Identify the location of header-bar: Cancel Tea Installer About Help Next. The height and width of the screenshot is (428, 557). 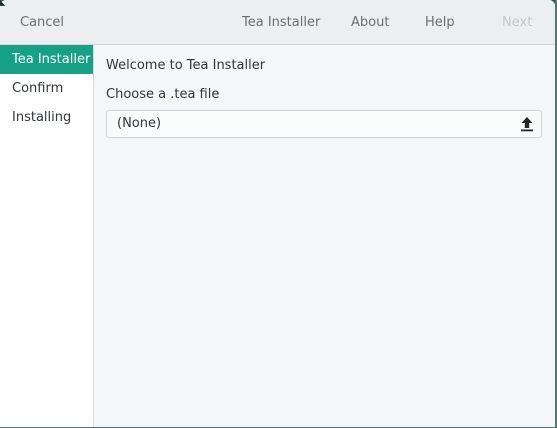
(277, 22).